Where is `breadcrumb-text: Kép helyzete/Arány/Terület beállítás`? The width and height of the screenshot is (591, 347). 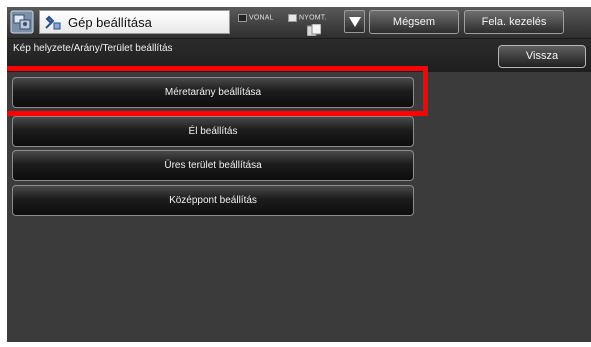
breadcrumb-text: Kép helyzete/Arány/Terület beállítás is located at coordinates (93, 48).